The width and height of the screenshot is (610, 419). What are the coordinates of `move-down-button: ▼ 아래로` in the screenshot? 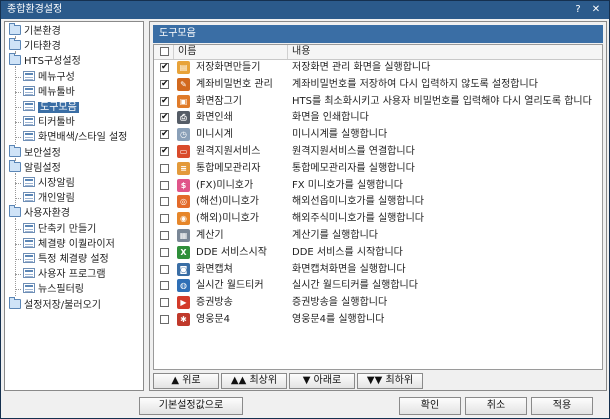 It's located at (322, 381).